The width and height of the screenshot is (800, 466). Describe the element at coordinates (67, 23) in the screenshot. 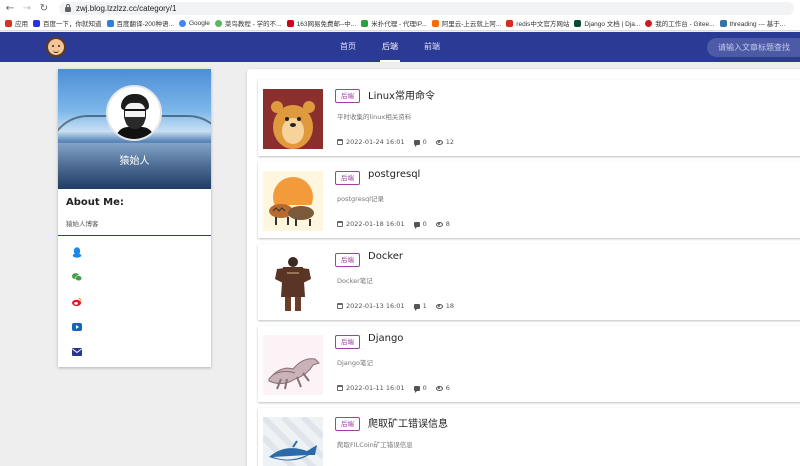

I see `bookmark-baidu: 百度一下，你就知道` at that location.